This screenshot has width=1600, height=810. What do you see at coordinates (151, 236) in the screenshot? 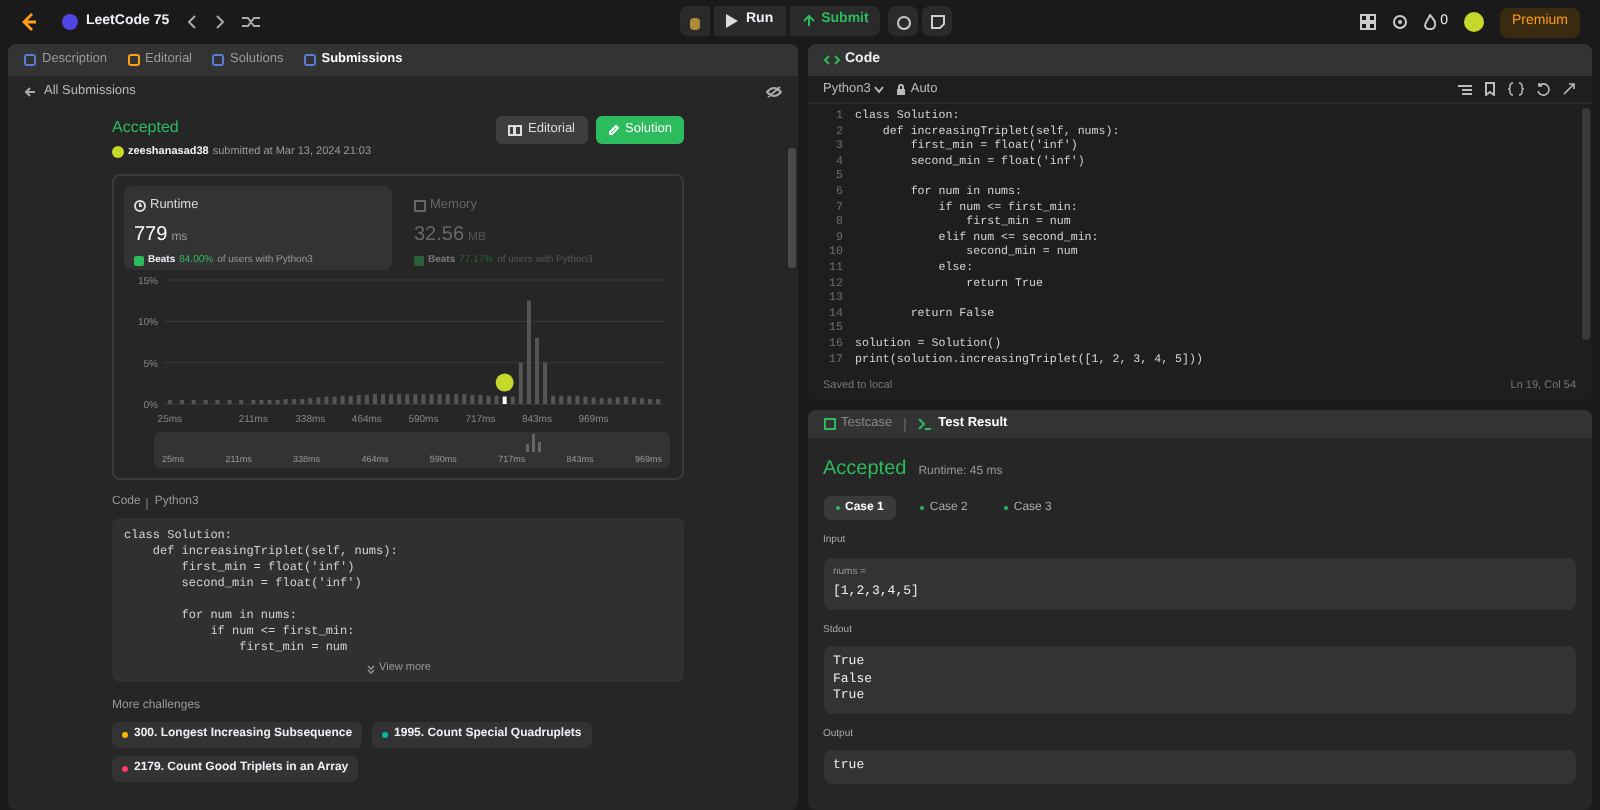
I see `stat-value: 779` at bounding box center [151, 236].